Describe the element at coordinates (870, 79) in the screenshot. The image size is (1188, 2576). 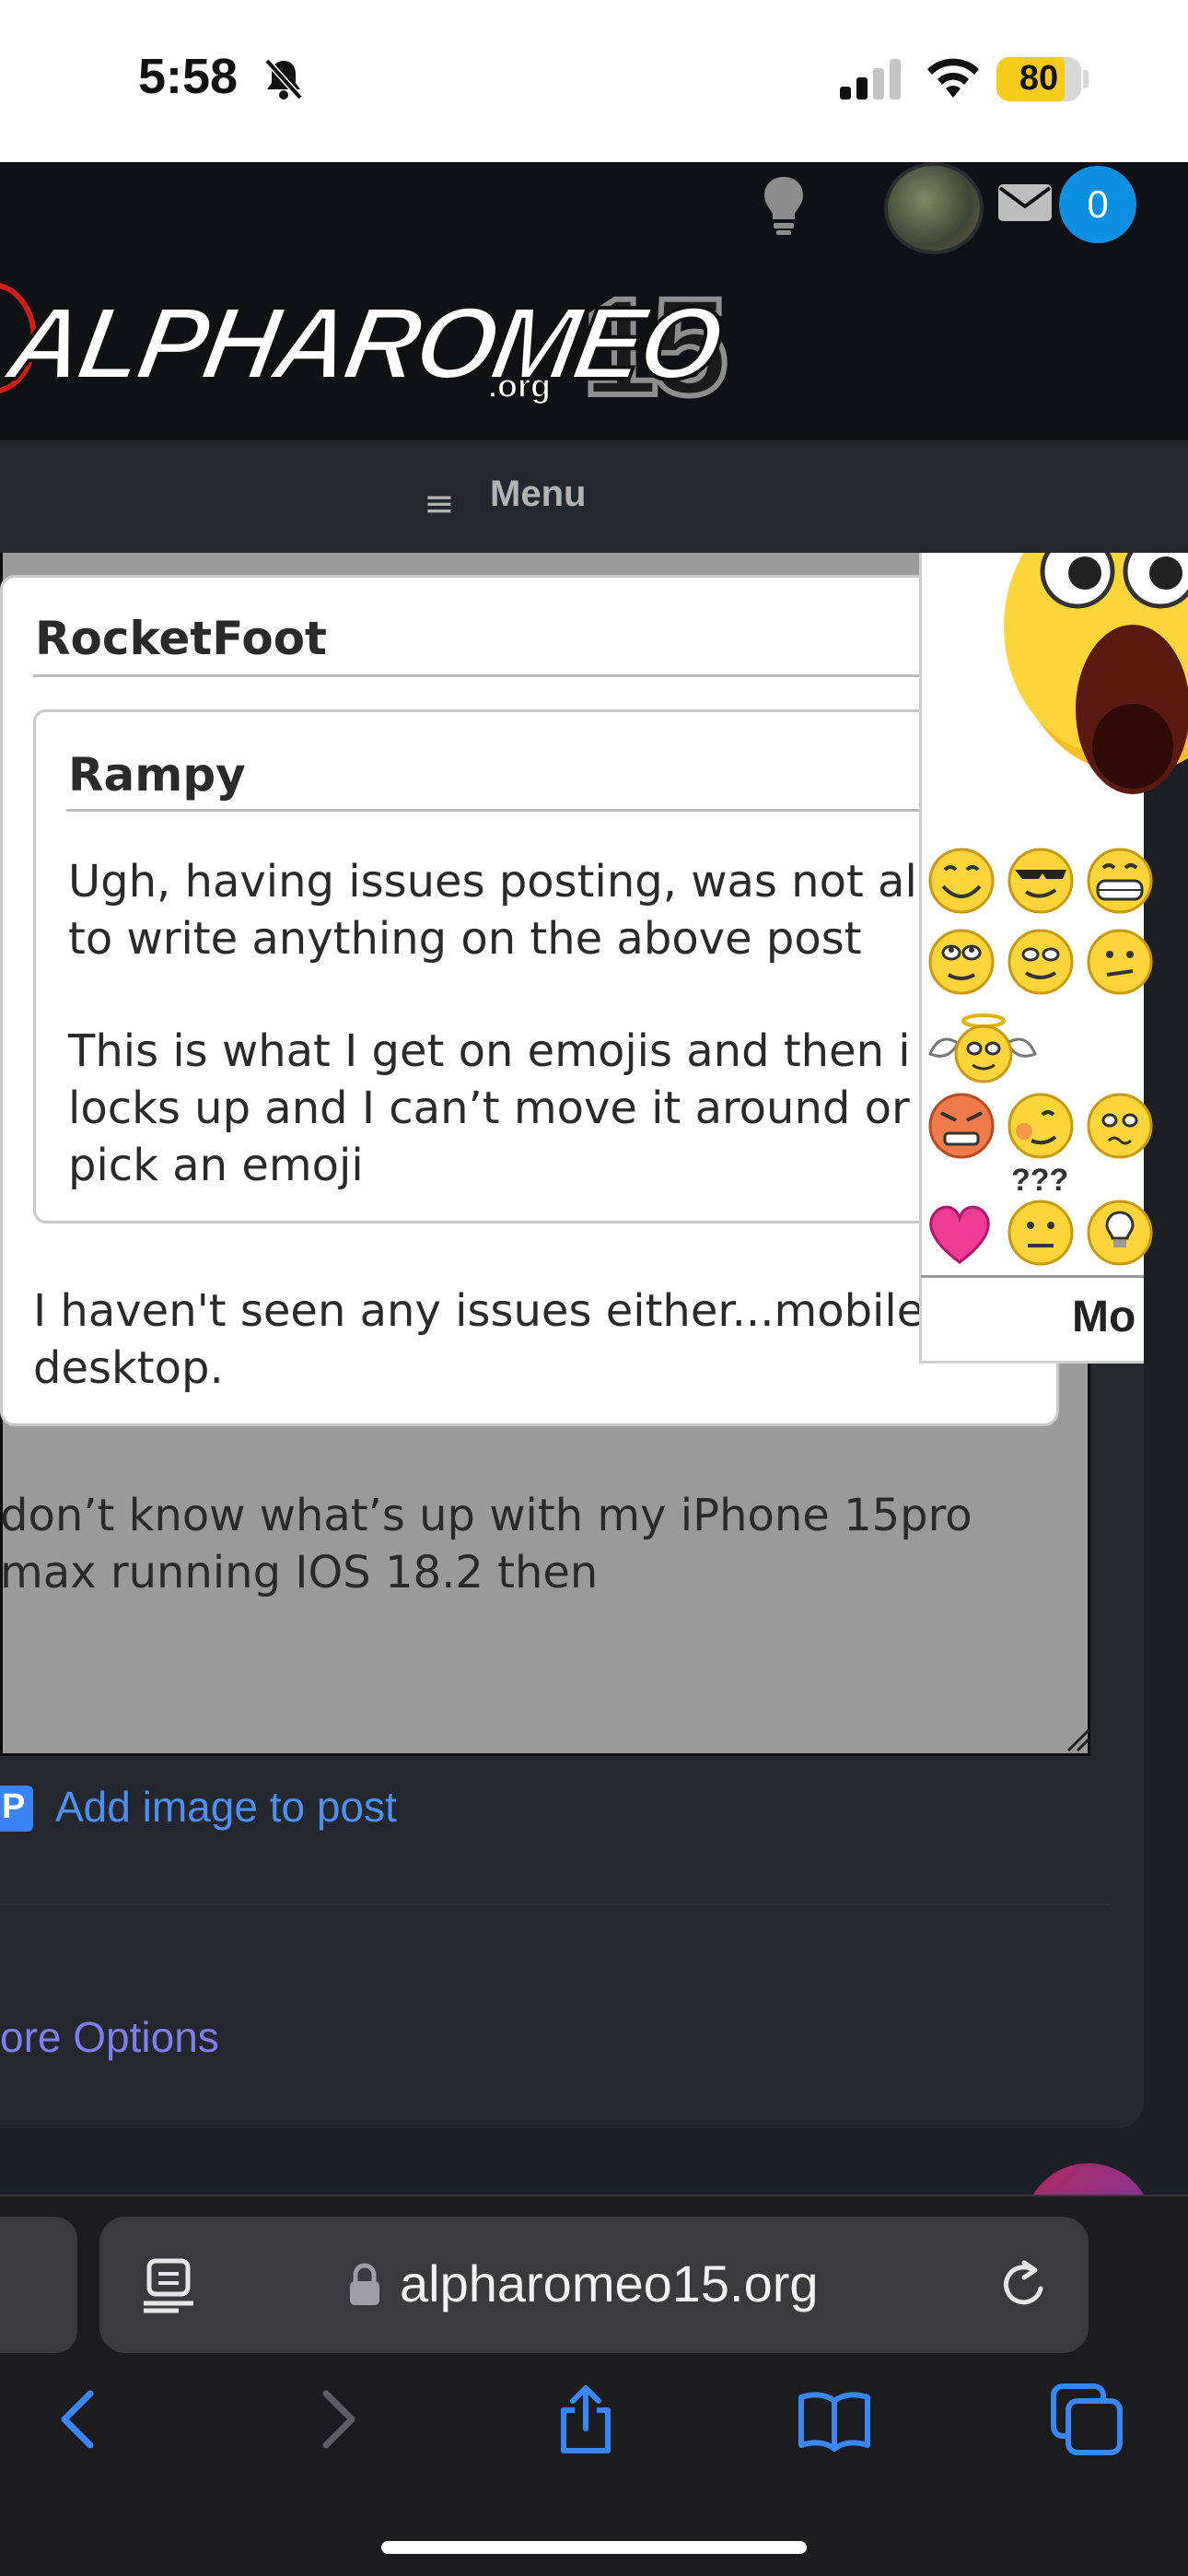
I see `cellular-signal-icon` at that location.